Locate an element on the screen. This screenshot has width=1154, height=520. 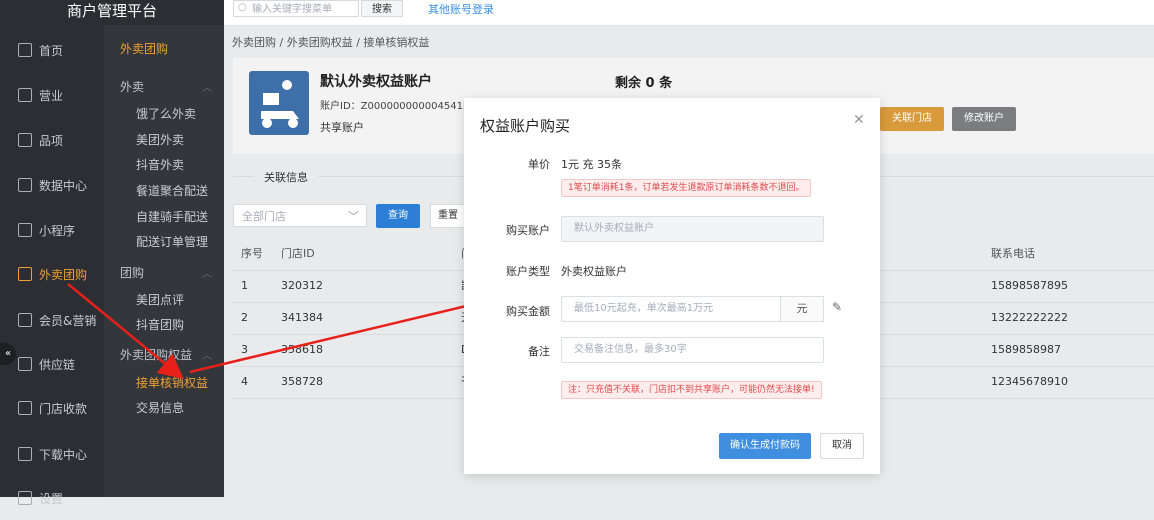
amount-unit: 元 is located at coordinates (802, 309).